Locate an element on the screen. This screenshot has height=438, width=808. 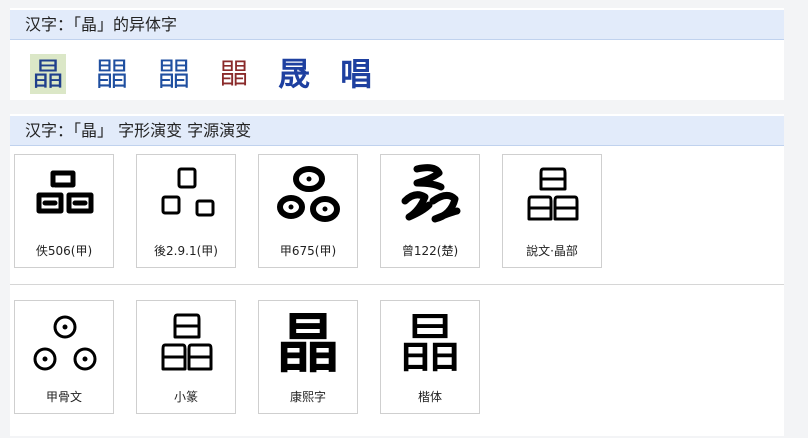
glyph-card: 晶 康熙字 is located at coordinates (308, 357).